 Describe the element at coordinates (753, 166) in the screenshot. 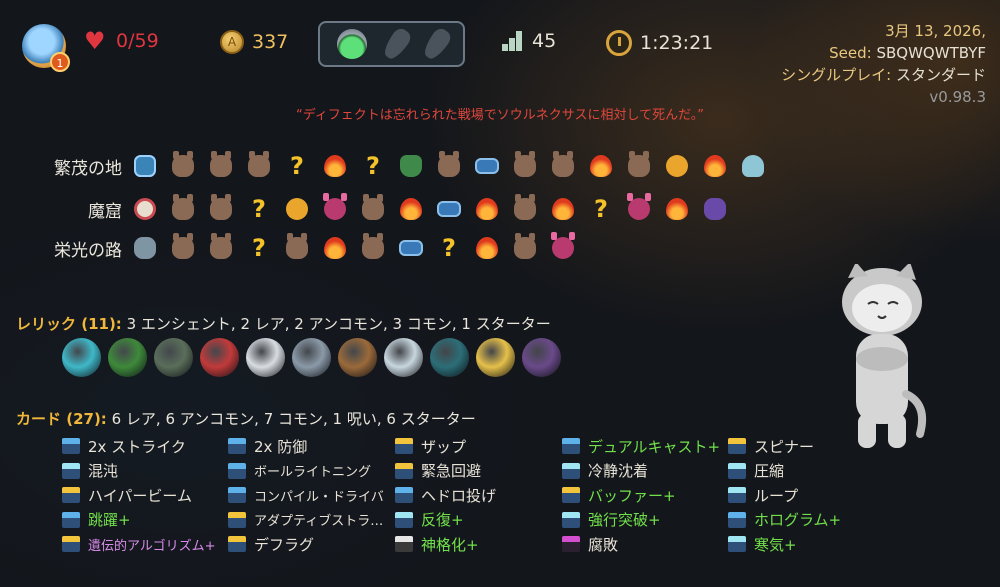

I see `finalboss-node-icon` at that location.